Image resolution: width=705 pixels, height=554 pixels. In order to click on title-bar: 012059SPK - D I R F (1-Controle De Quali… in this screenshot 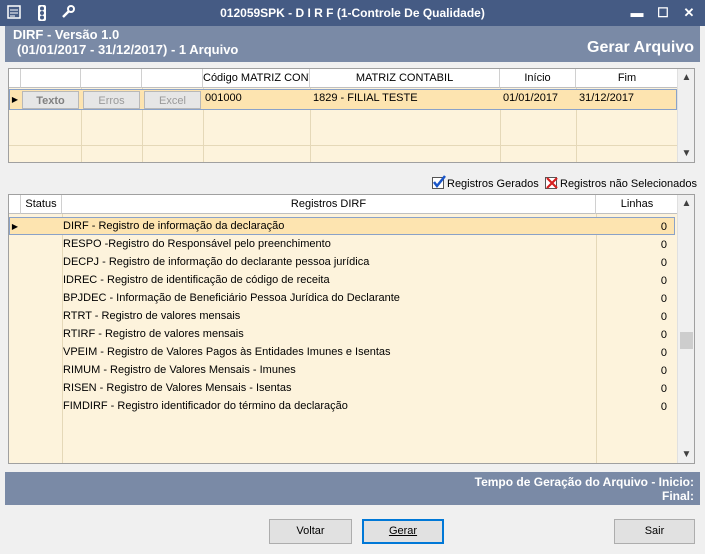, I will do `click(352, 13)`.